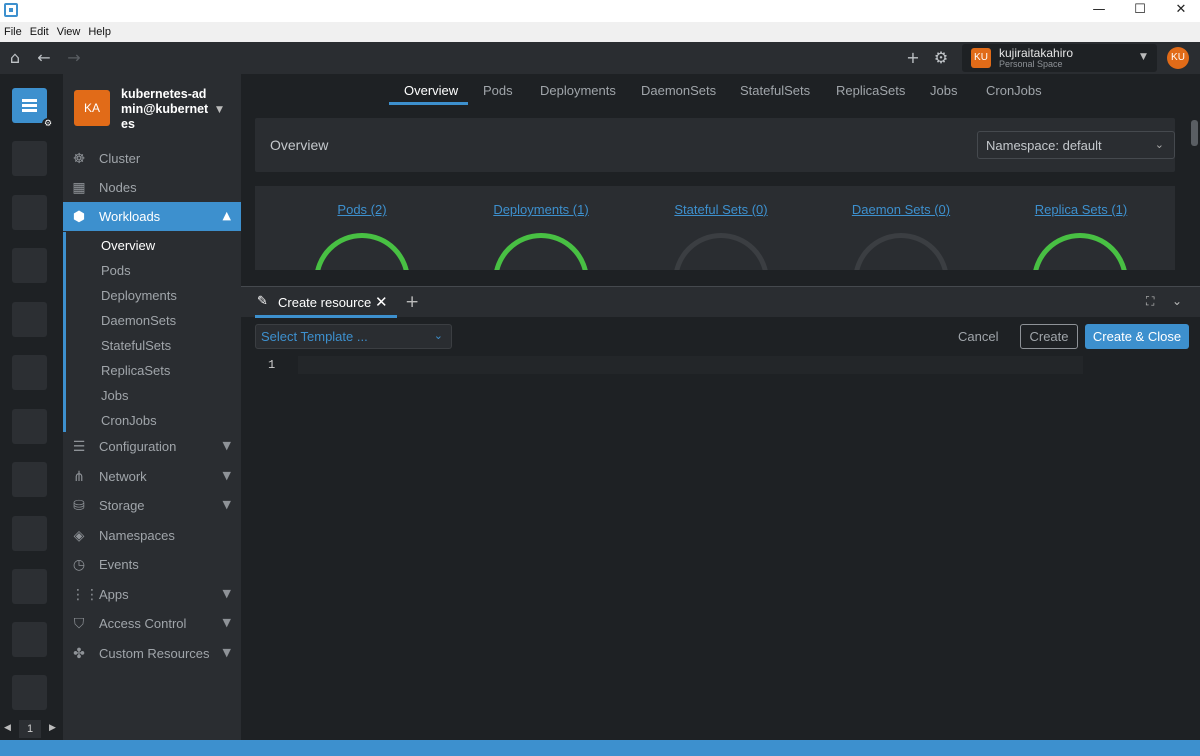  Describe the element at coordinates (353, 336) in the screenshot. I see `template-select: Select Template ... ⌄` at that location.